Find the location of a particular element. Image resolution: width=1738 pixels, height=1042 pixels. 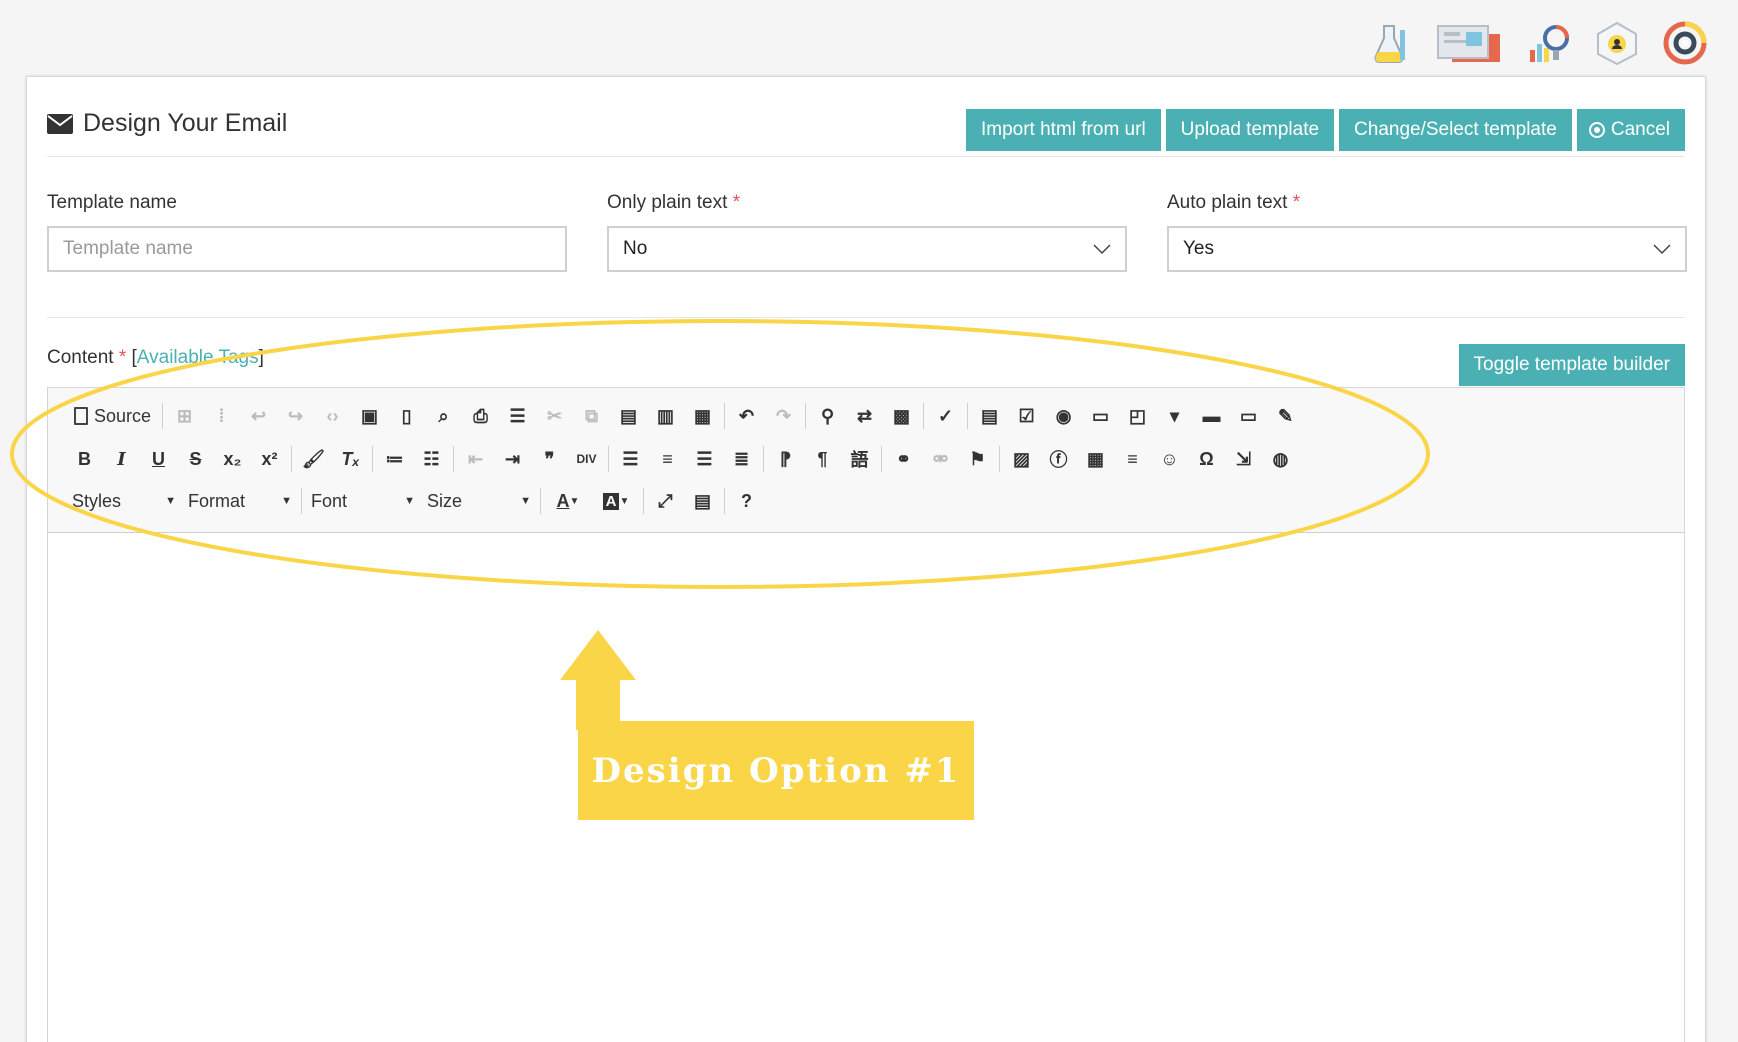

checkbox-icon: ☑ is located at coordinates (1026, 416).